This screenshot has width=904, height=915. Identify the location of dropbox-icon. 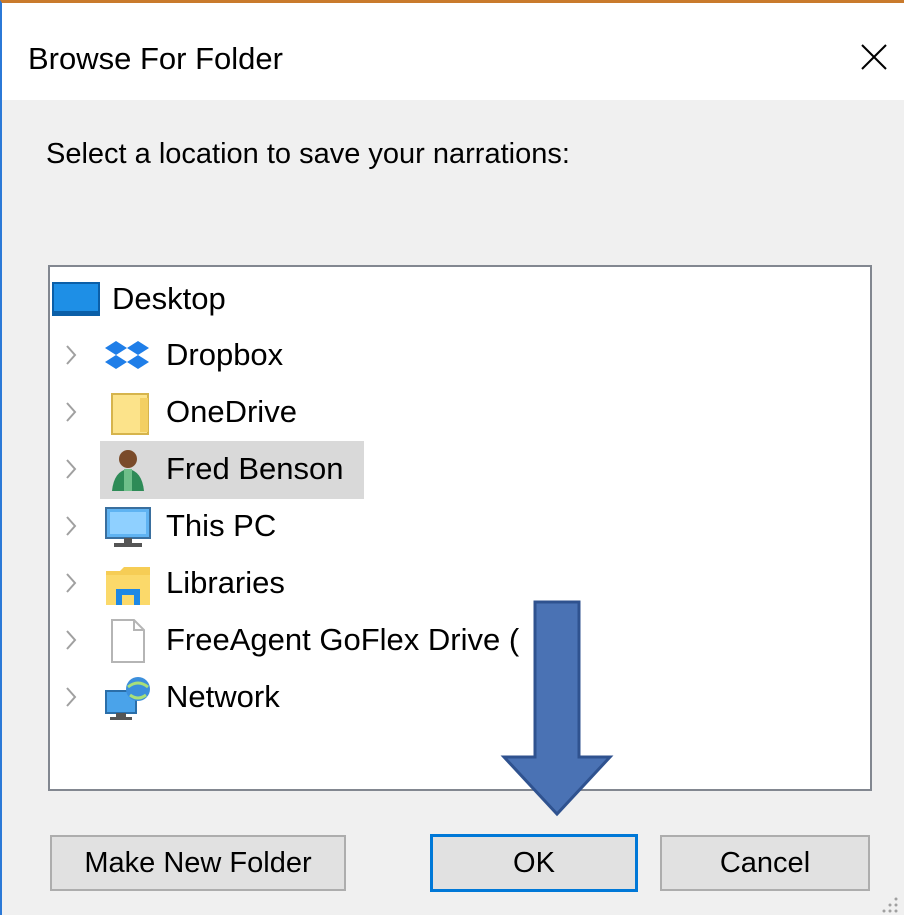
(127, 355).